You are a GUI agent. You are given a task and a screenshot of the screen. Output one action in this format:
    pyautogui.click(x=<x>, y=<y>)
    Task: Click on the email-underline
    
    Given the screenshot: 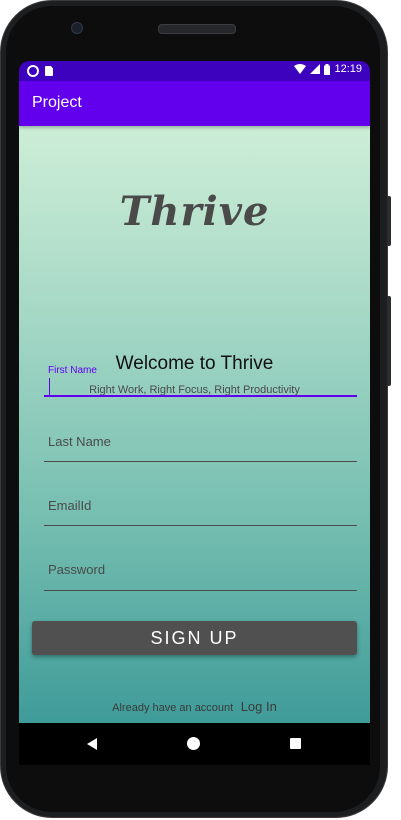 What is the action you would take?
    pyautogui.click(x=200, y=525)
    